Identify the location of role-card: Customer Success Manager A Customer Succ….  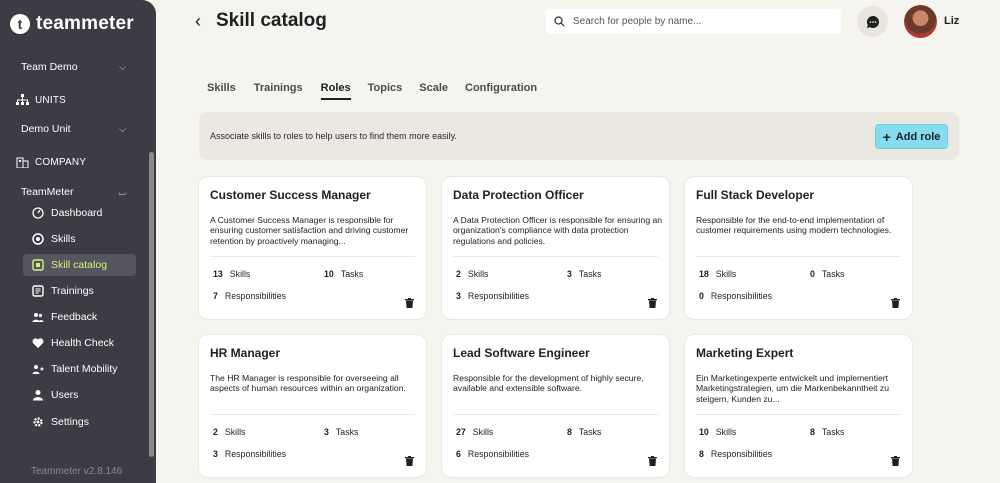
(312, 248).